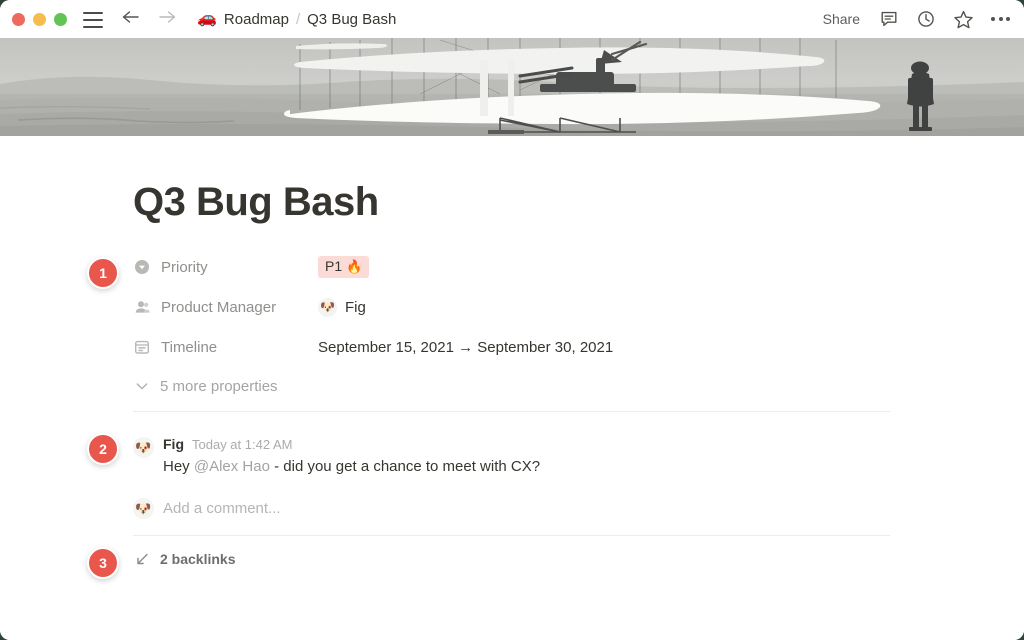  I want to click on more-properties-toggle: 5 more properties, so click(513, 386).